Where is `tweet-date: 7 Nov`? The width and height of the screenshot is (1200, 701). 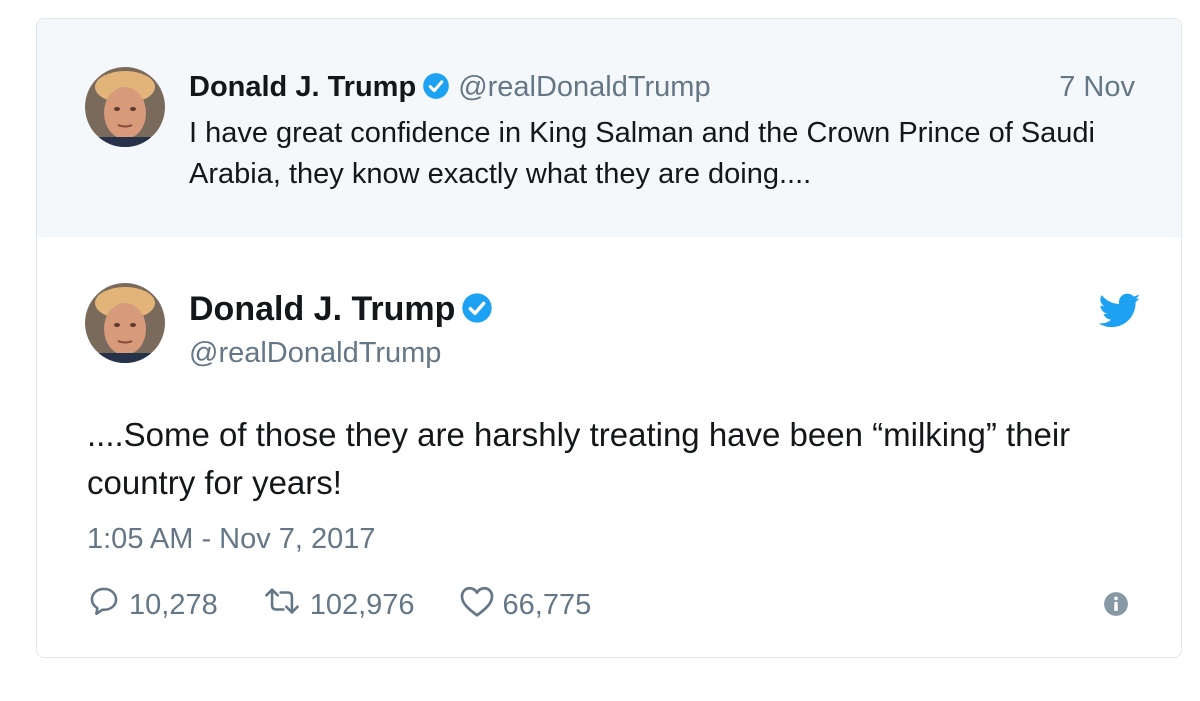
tweet-date: 7 Nov is located at coordinates (1097, 87).